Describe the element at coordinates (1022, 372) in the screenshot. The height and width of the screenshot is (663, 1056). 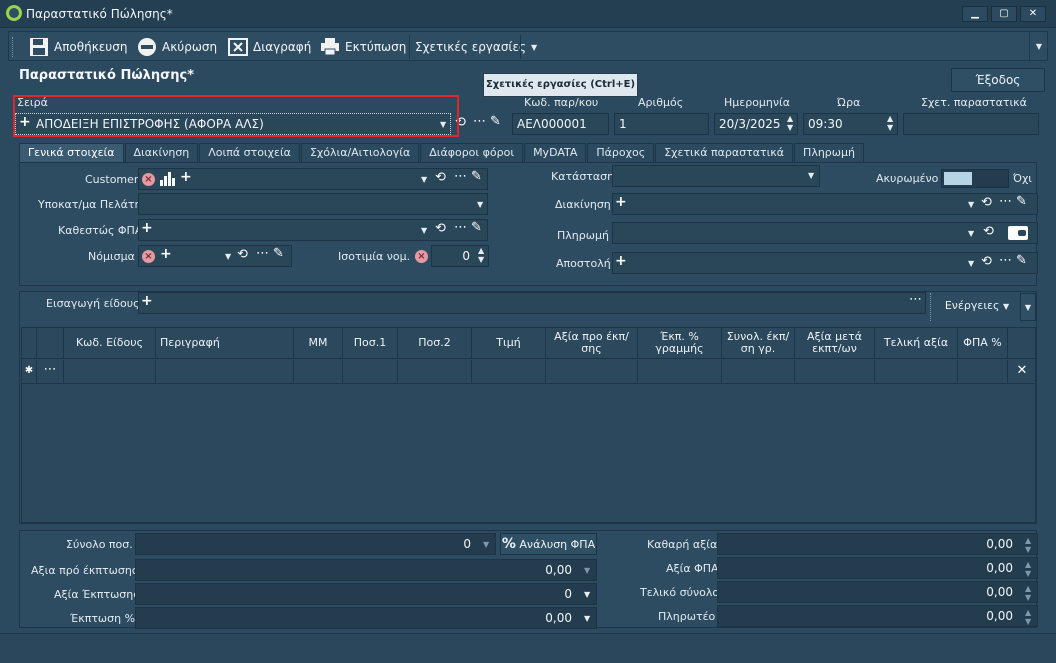
I see `delete-row-icon: ✕` at that location.